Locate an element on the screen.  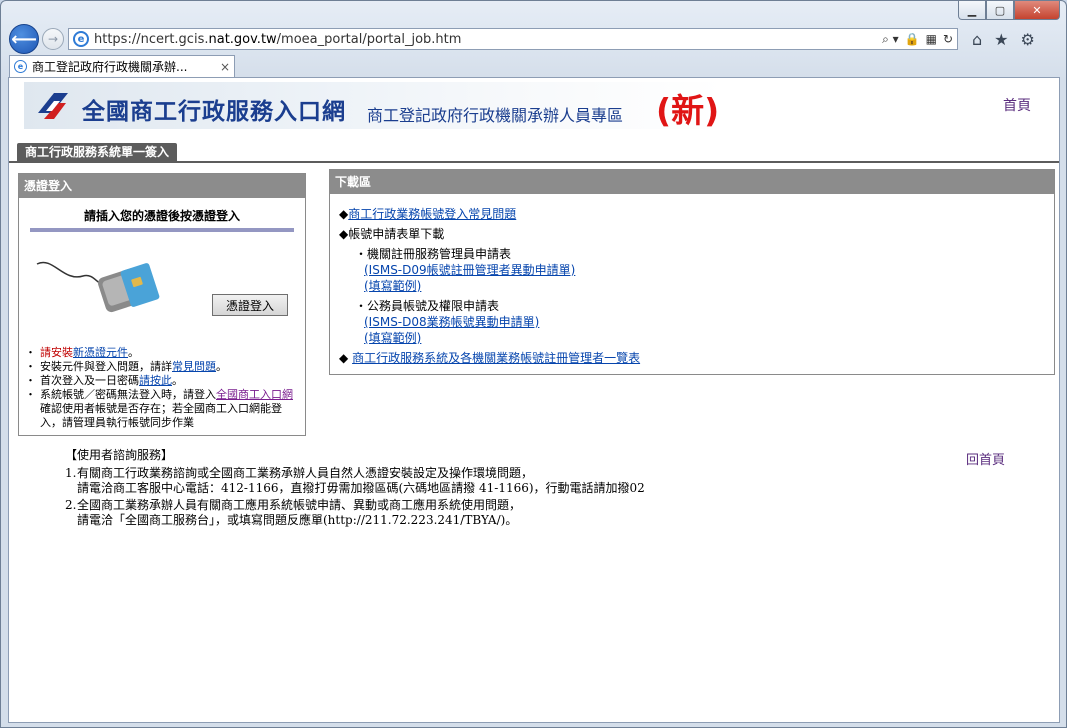
search-icon: ⌕ ▾ is located at coordinates (890, 39).